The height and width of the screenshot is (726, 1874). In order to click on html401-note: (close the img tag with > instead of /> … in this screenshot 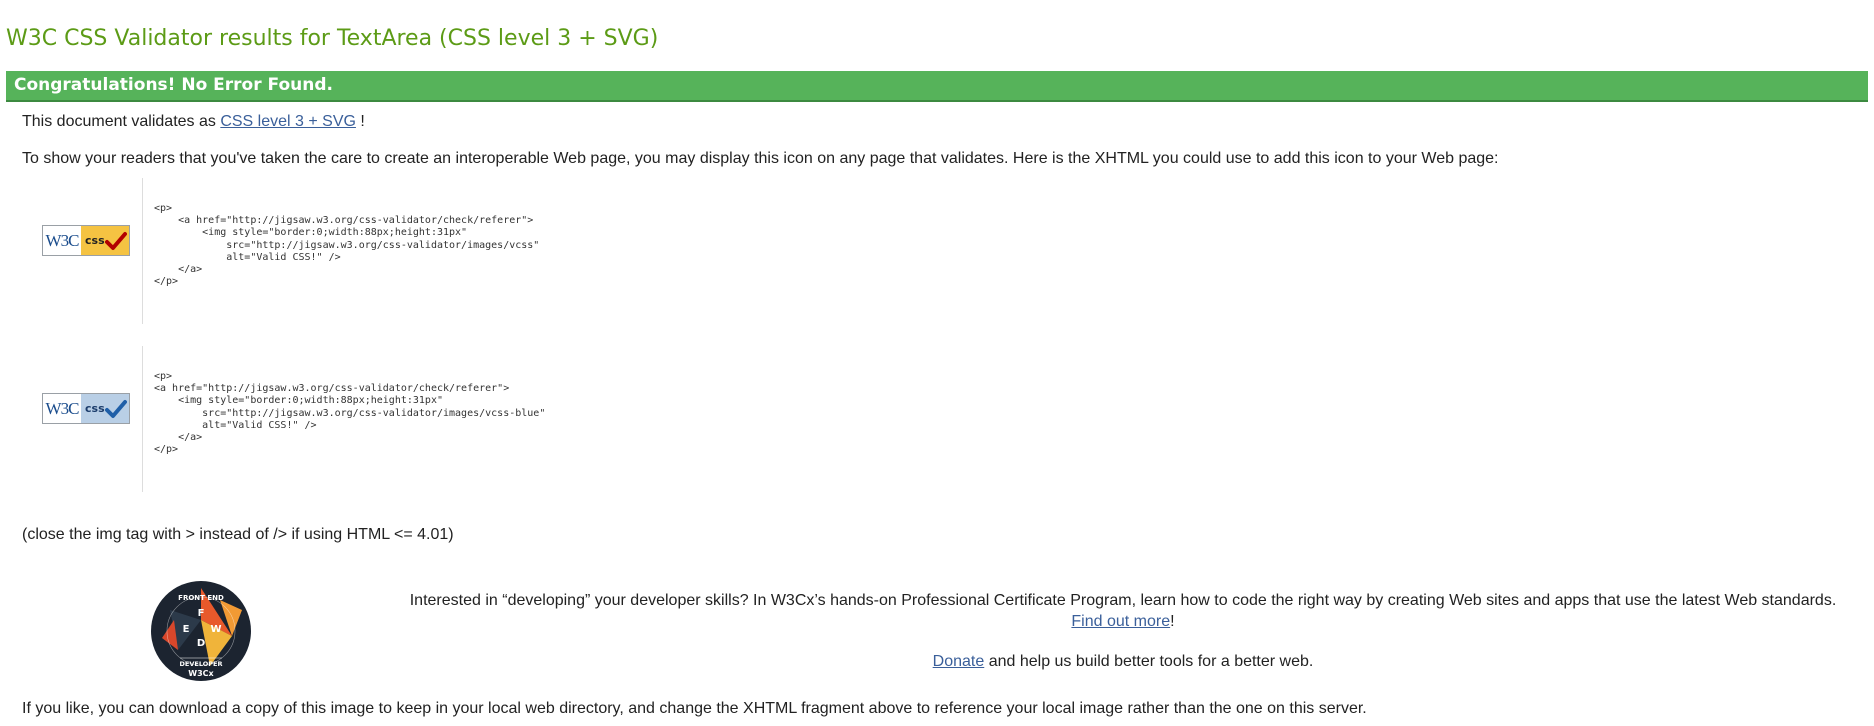, I will do `click(238, 534)`.